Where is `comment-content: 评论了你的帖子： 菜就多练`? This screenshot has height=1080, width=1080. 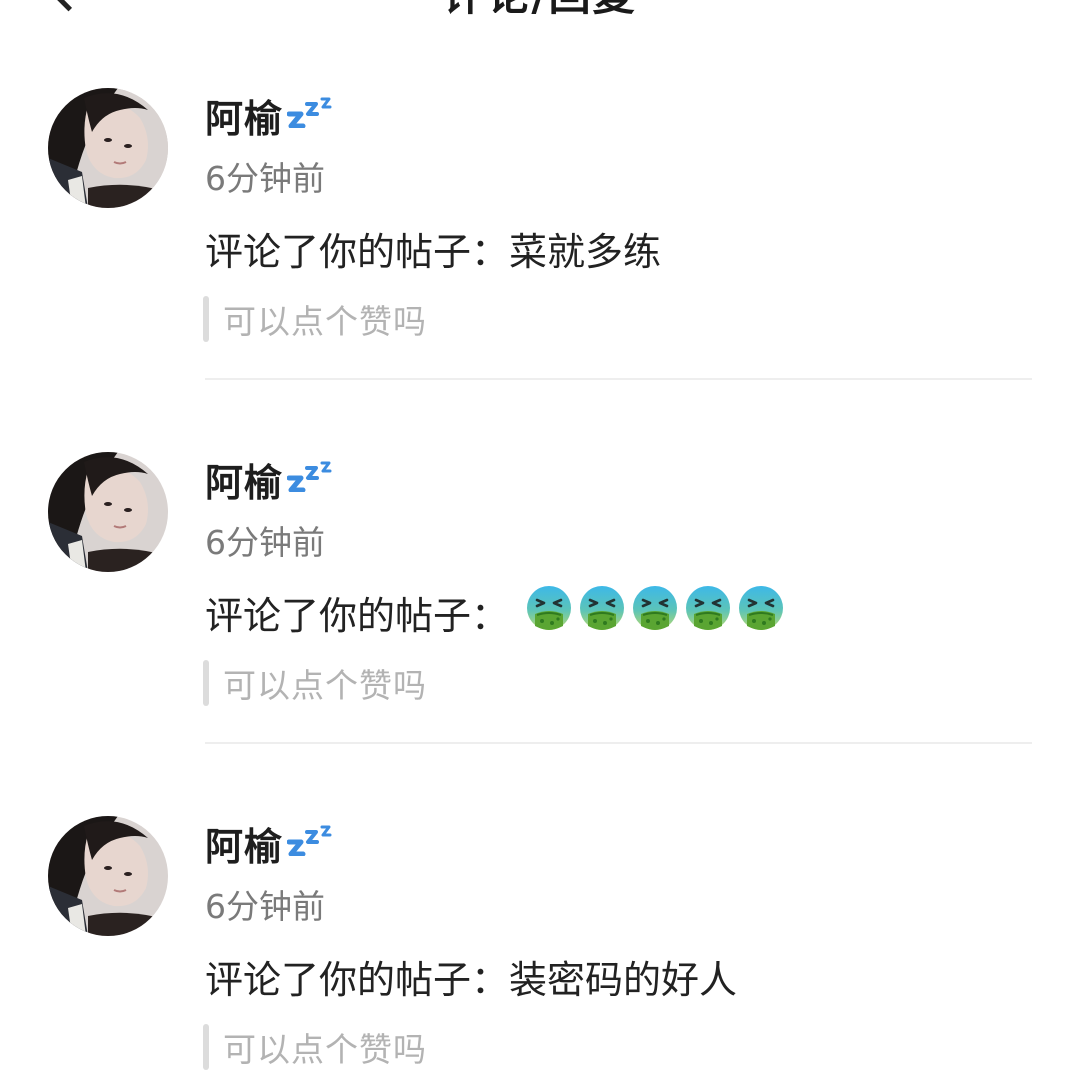 comment-content: 评论了你的帖子： 菜就多练 is located at coordinates (433, 248).